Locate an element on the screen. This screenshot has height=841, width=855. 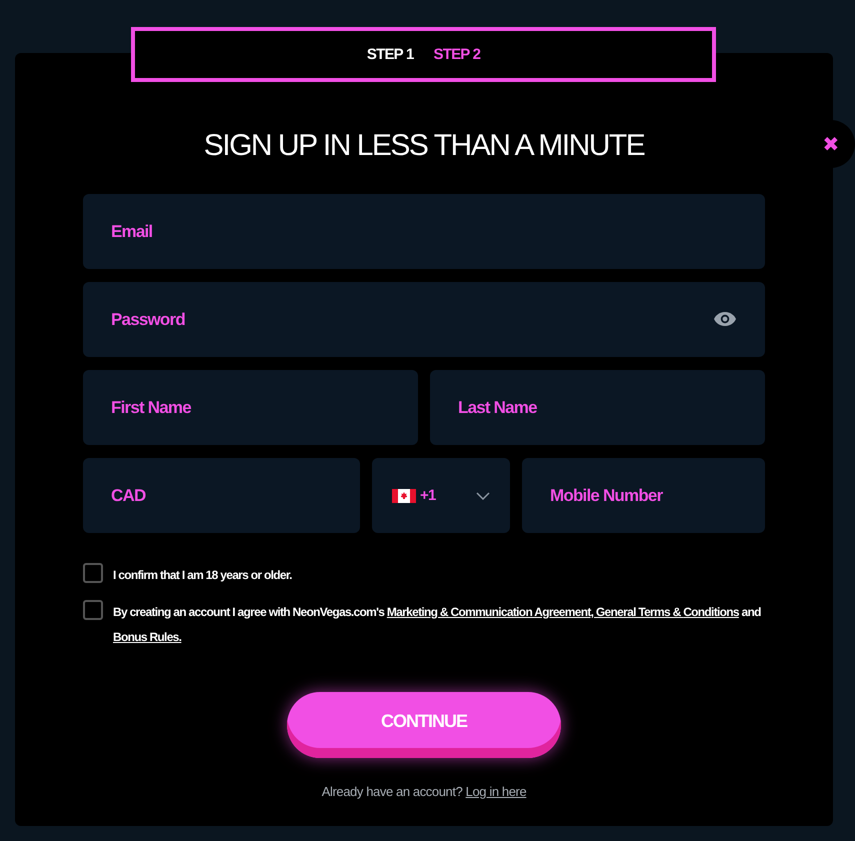
consent-text: I confirm that I am 18 years or older. is located at coordinates (202, 575).